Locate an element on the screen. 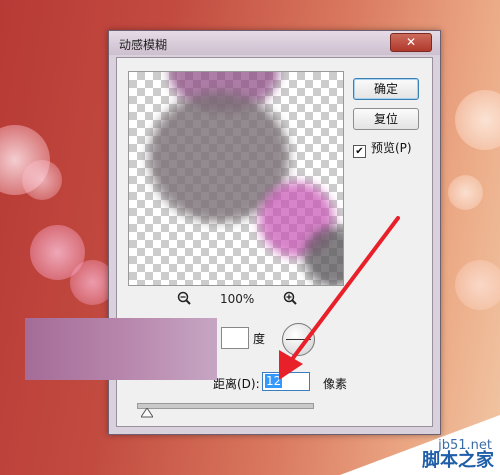  obscured-region is located at coordinates (121, 349).